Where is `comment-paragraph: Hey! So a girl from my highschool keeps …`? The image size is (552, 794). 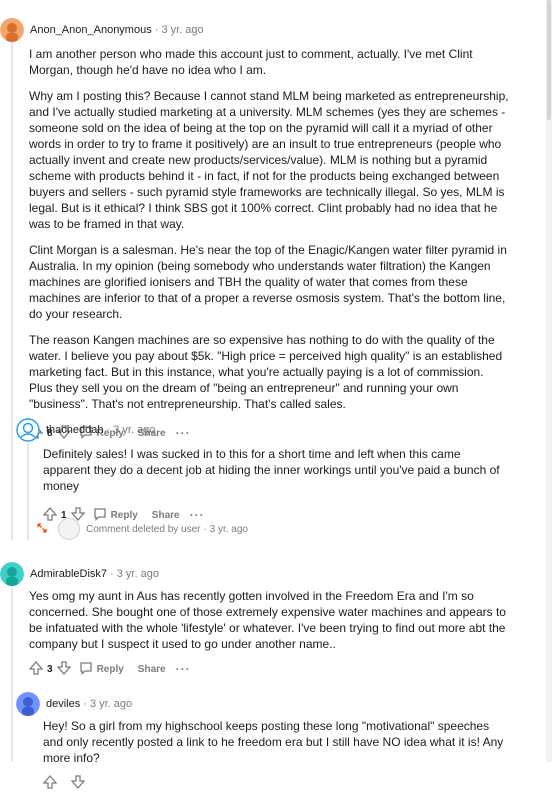
comment-paragraph: Hey! So a girl from my highschool keeps … is located at coordinates (273, 742).